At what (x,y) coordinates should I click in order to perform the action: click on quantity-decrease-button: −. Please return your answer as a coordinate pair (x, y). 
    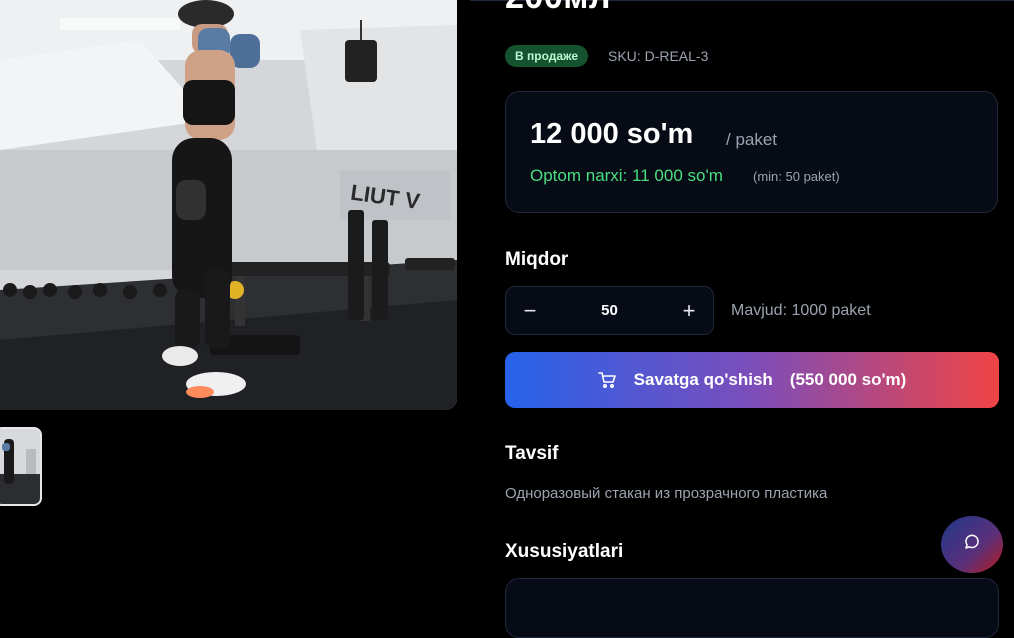
    Looking at the image, I should click on (530, 310).